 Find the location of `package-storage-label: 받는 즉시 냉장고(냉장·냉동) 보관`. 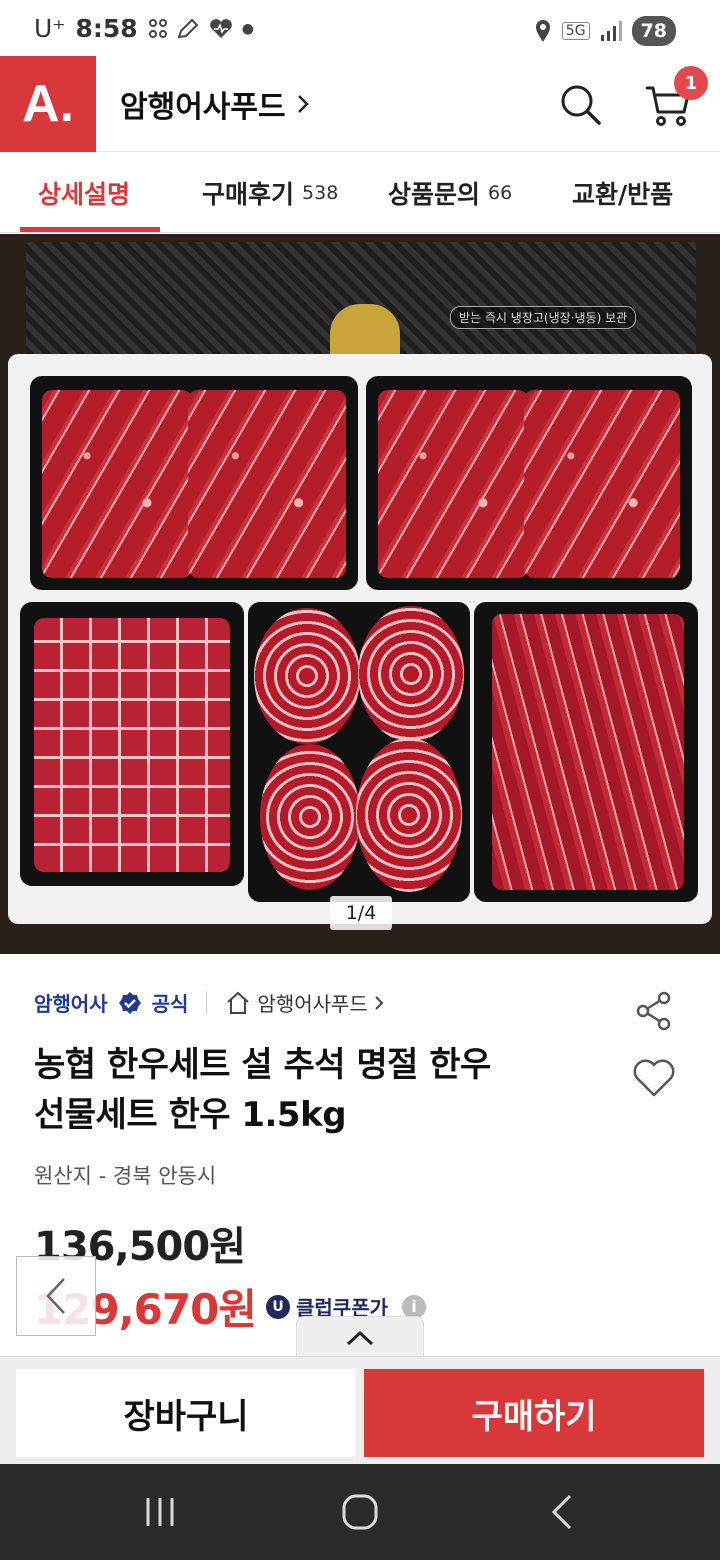

package-storage-label: 받는 즉시 냉장고(냉장·냉동) 보관 is located at coordinates (543, 317).